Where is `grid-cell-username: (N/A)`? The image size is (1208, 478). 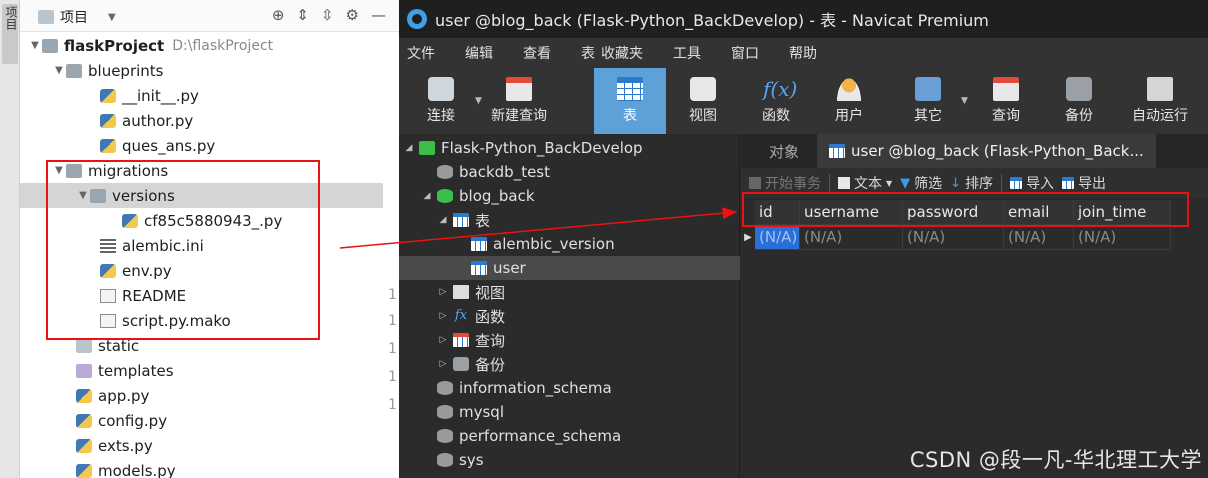 grid-cell-username: (N/A) is located at coordinates (851, 237).